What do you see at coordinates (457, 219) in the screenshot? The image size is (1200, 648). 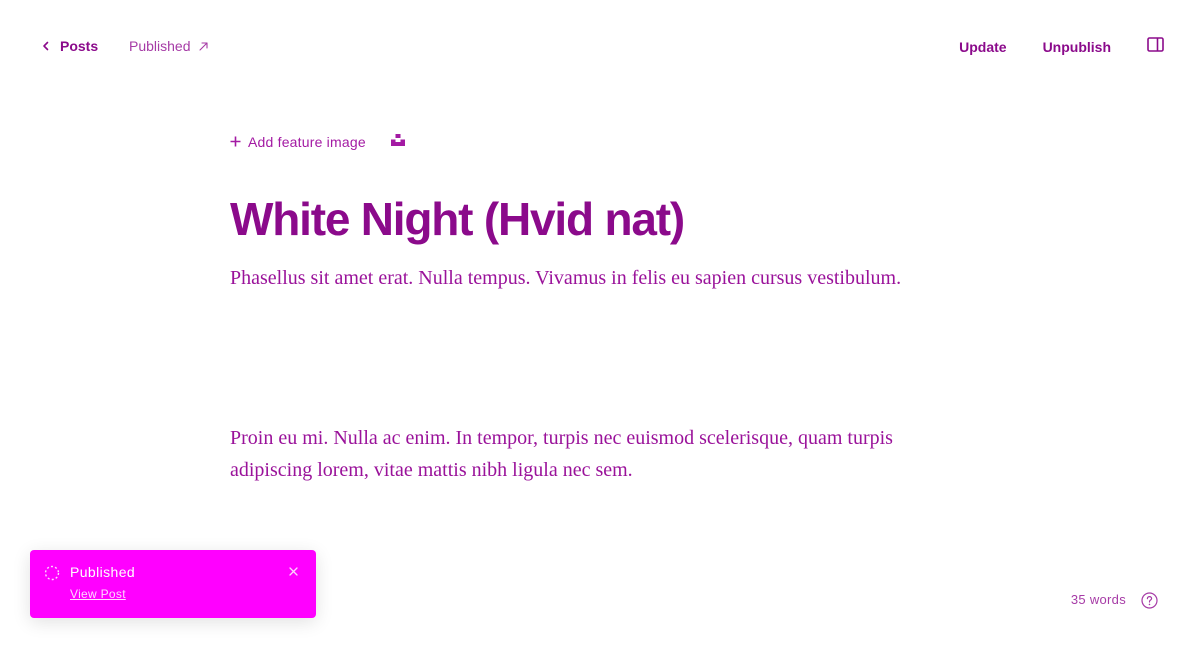 I see `post-title: White Night (Hvid nat)` at bounding box center [457, 219].